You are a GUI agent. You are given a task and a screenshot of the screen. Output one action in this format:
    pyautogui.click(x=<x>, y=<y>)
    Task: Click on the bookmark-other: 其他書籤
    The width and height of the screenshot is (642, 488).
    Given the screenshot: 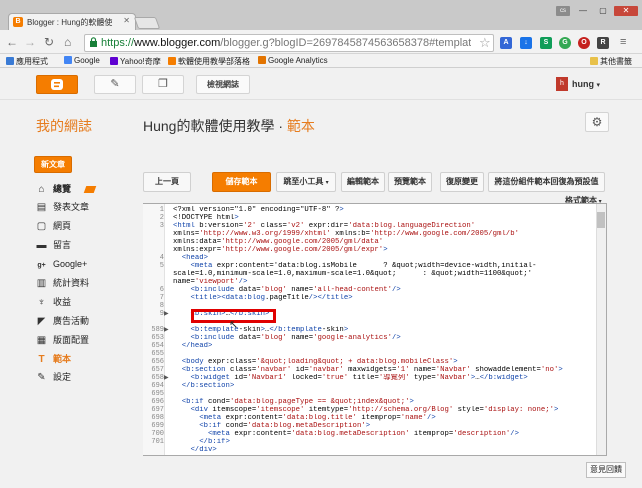 What is the action you would take?
    pyautogui.click(x=611, y=61)
    